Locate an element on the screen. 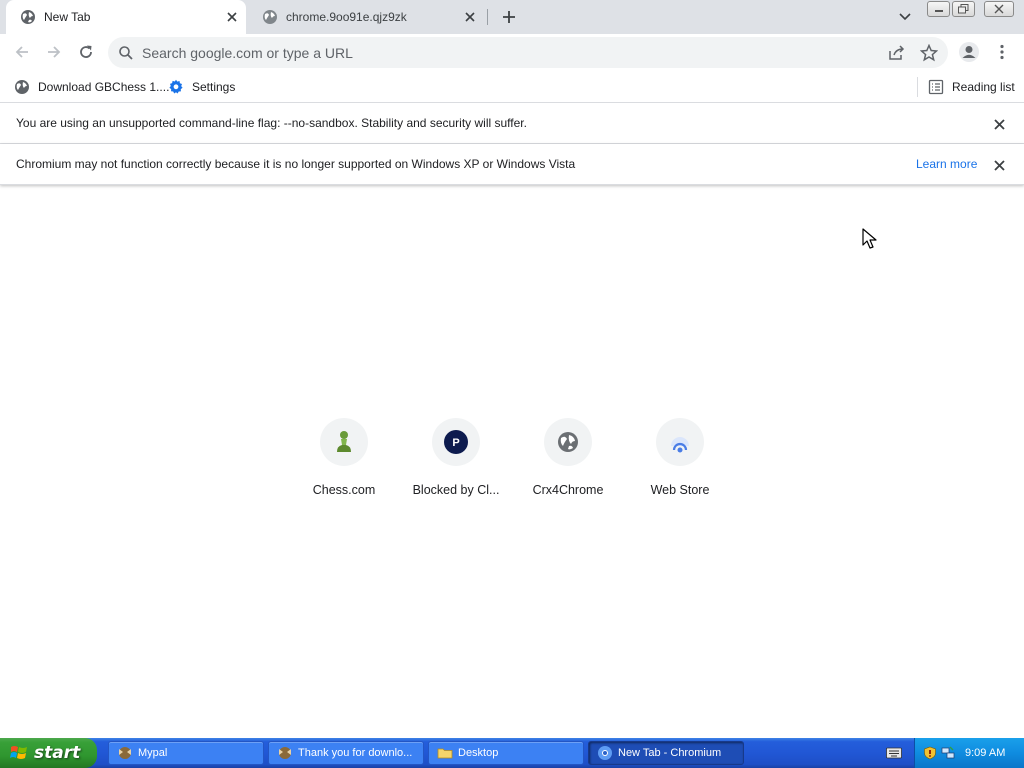 Image resolution: width=1024 pixels, height=768 pixels. toolbar is located at coordinates (512, 52).